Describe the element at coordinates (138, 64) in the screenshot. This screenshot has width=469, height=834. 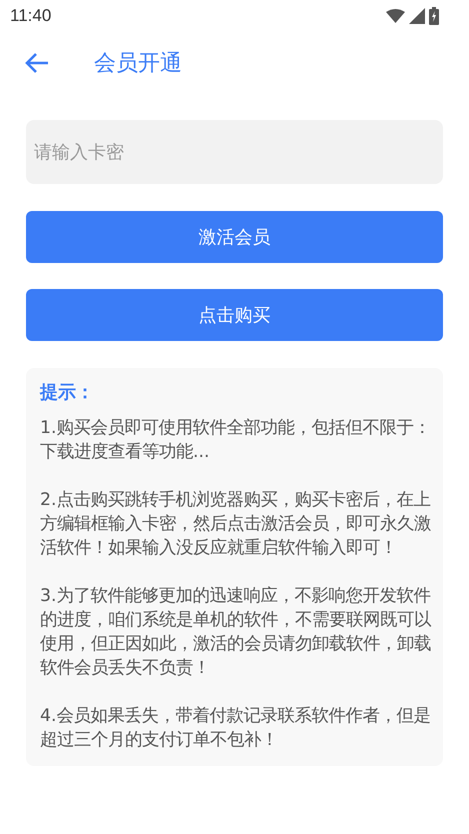
I see `page-title: 会员开通` at that location.